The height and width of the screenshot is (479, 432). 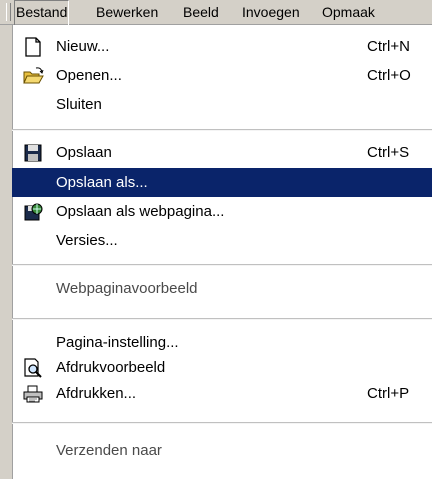 I want to click on menu-item-shortcut: Ctrl+S, so click(x=388, y=152).